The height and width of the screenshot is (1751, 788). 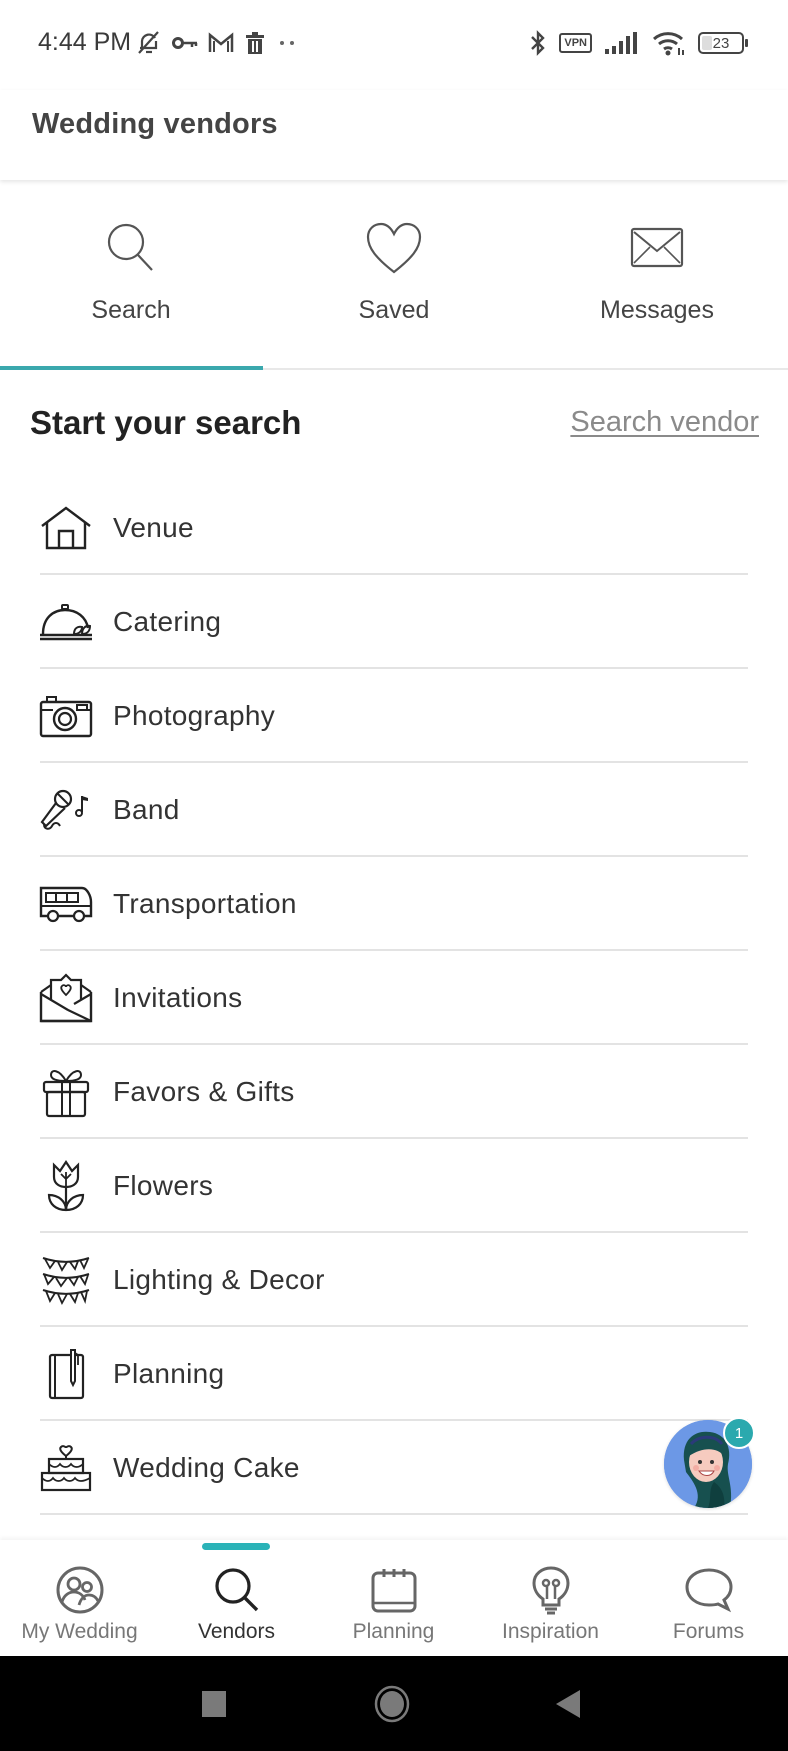 What do you see at coordinates (550, 1631) in the screenshot?
I see `nav-label: Inspiration` at bounding box center [550, 1631].